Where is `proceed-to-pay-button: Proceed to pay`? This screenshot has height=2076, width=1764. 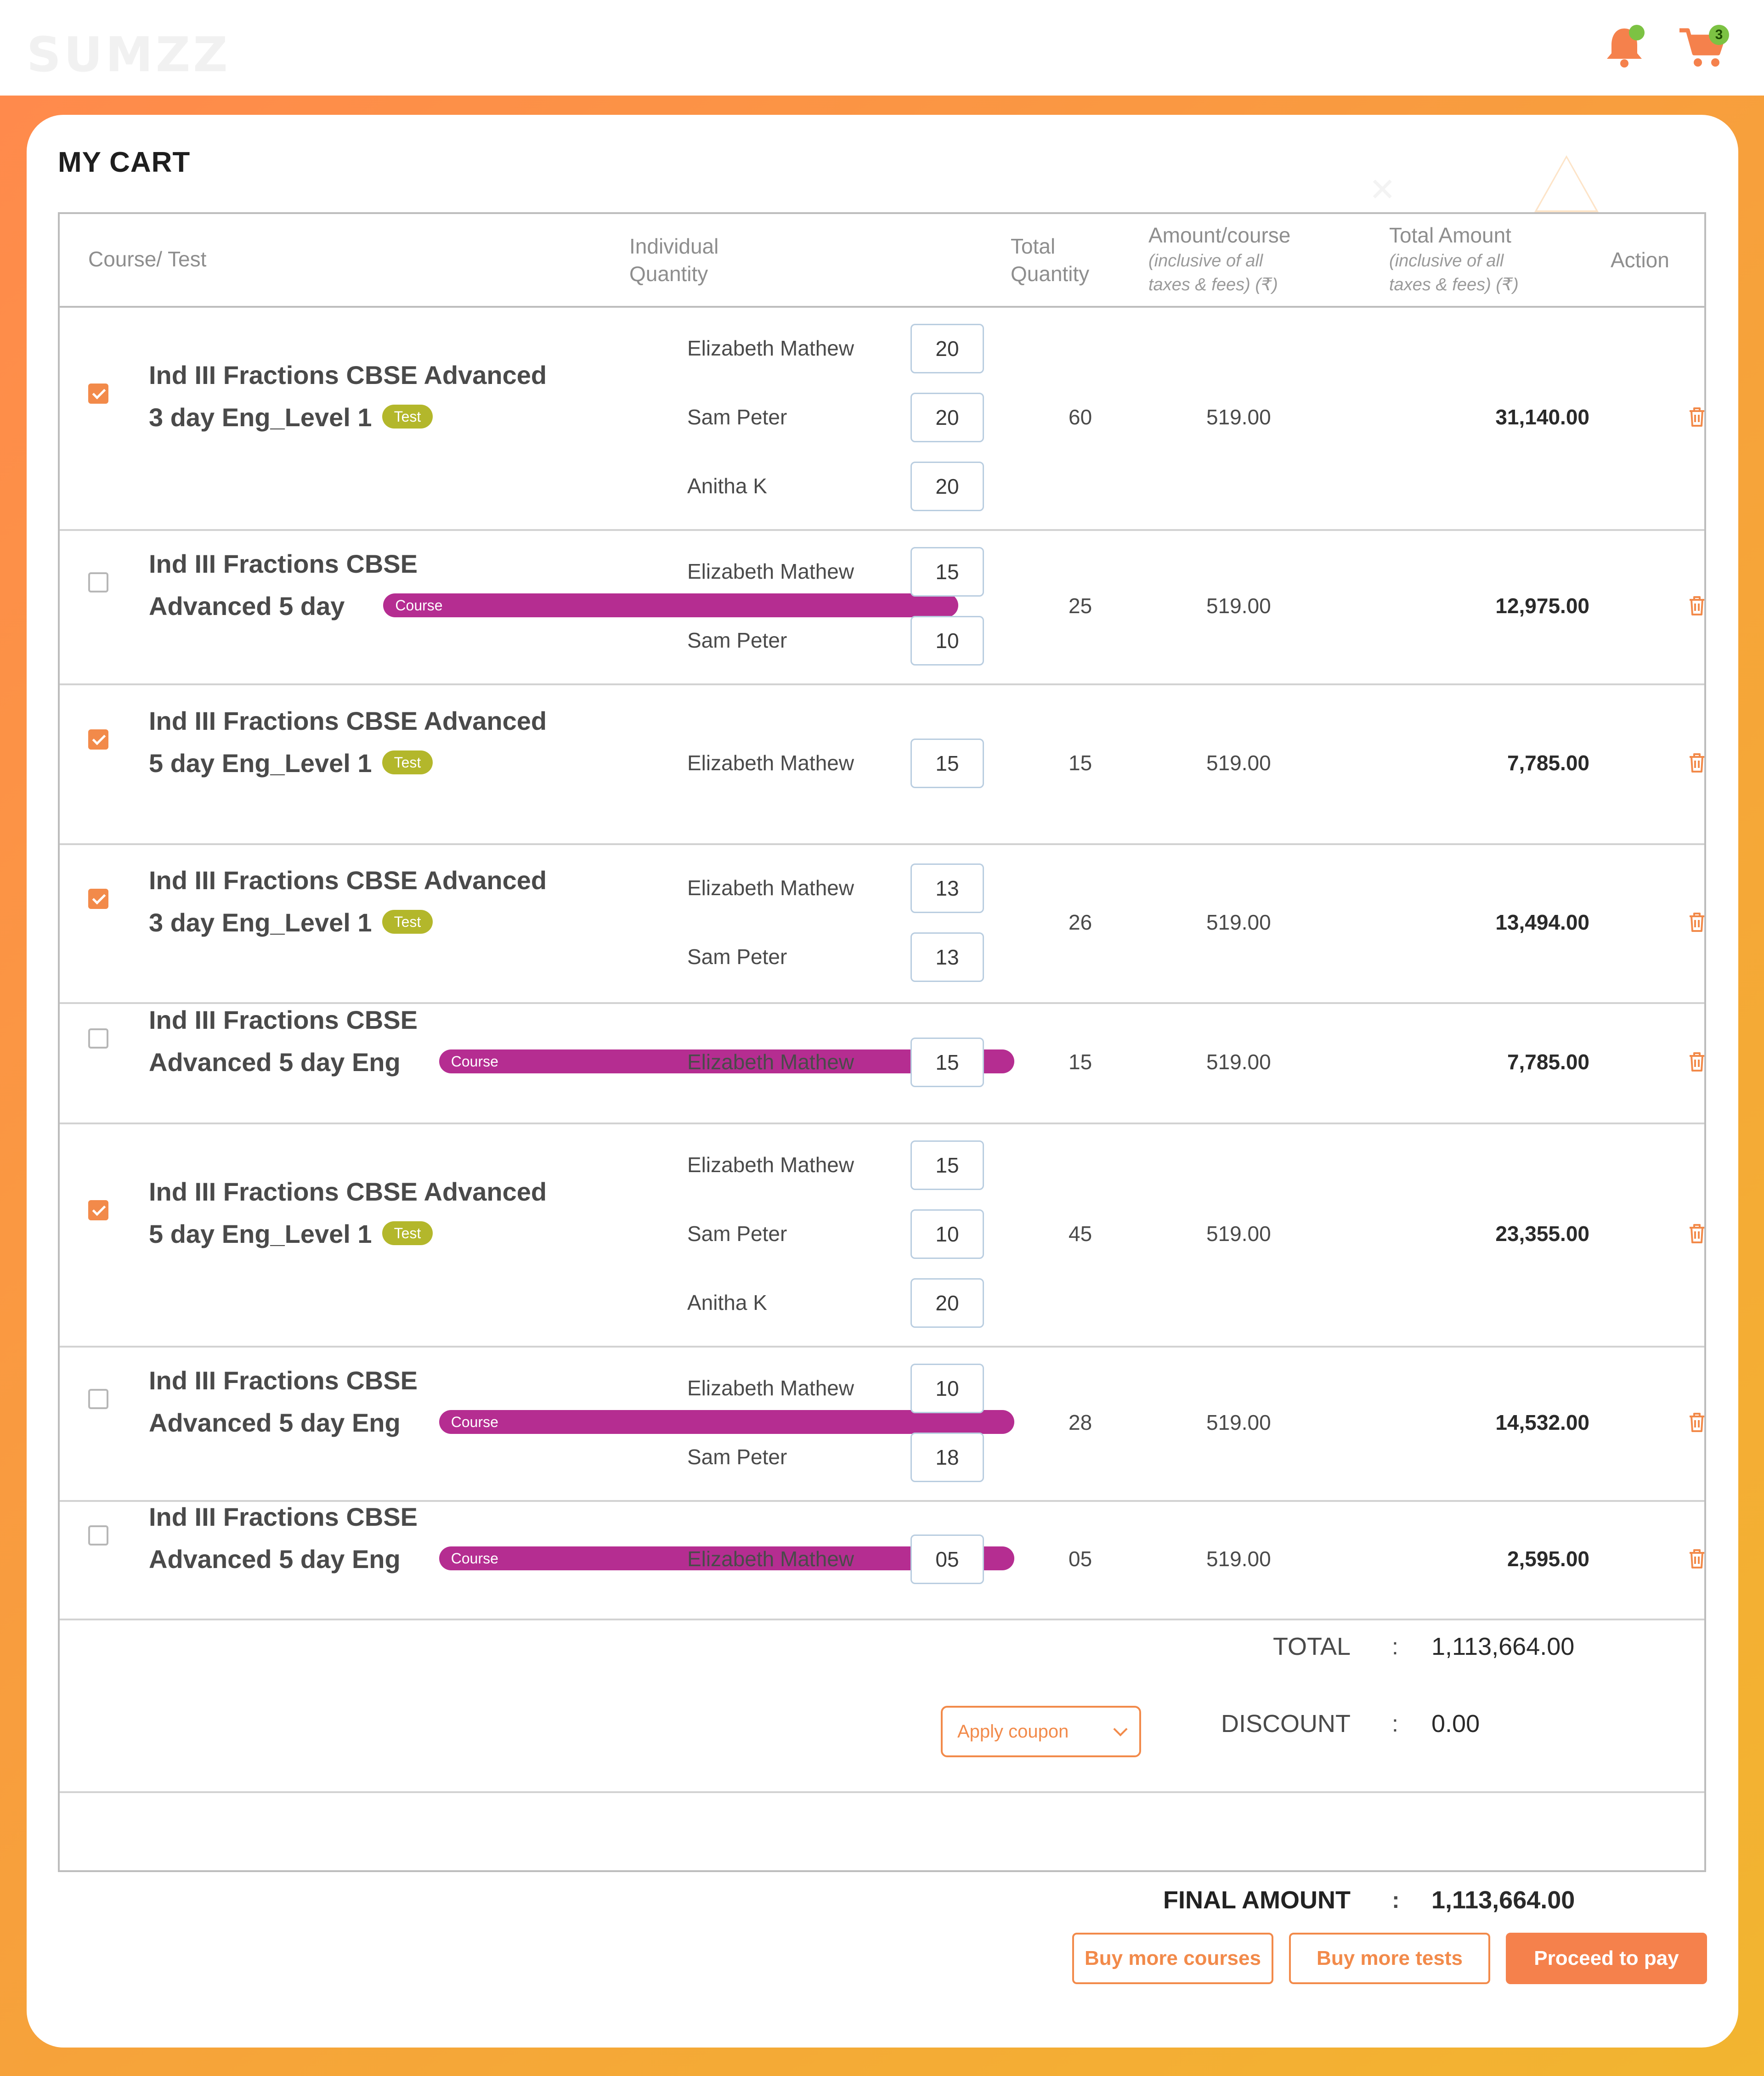
proceed-to-pay-button: Proceed to pay is located at coordinates (1606, 1958).